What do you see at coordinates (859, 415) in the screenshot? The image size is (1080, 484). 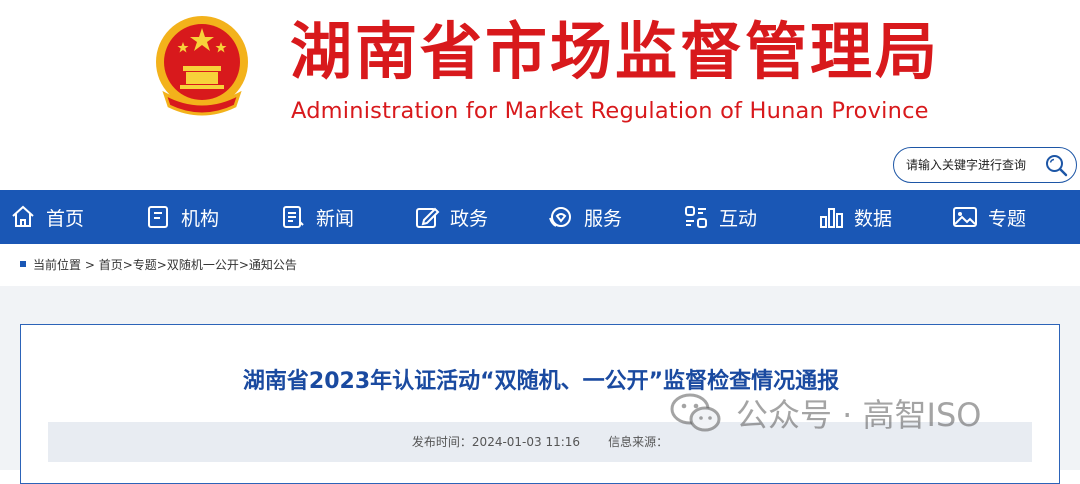 I see `watermark-text: 公众号 · 高智ISO` at bounding box center [859, 415].